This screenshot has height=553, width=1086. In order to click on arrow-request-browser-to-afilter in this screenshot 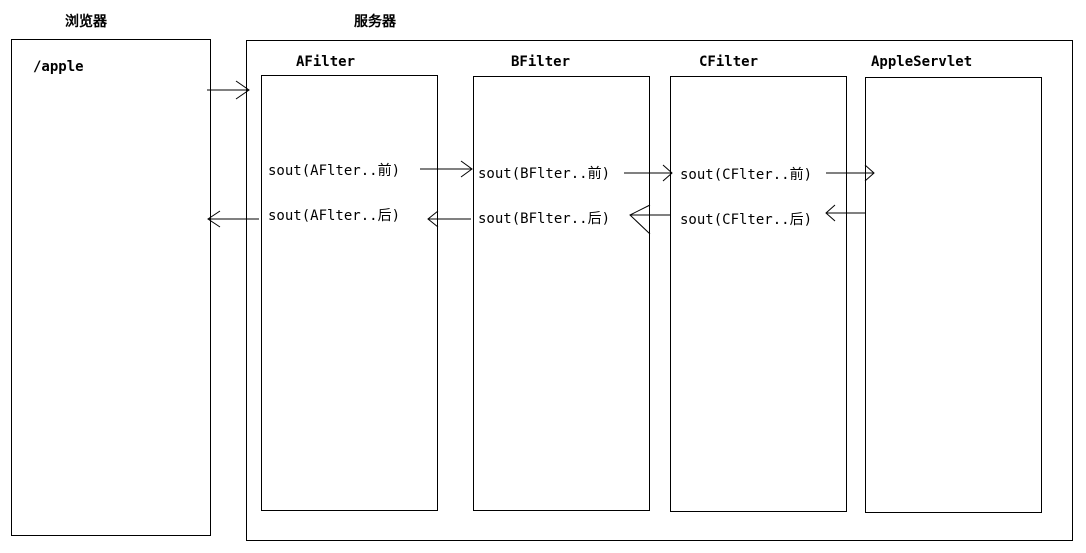, I will do `click(228, 90)`.